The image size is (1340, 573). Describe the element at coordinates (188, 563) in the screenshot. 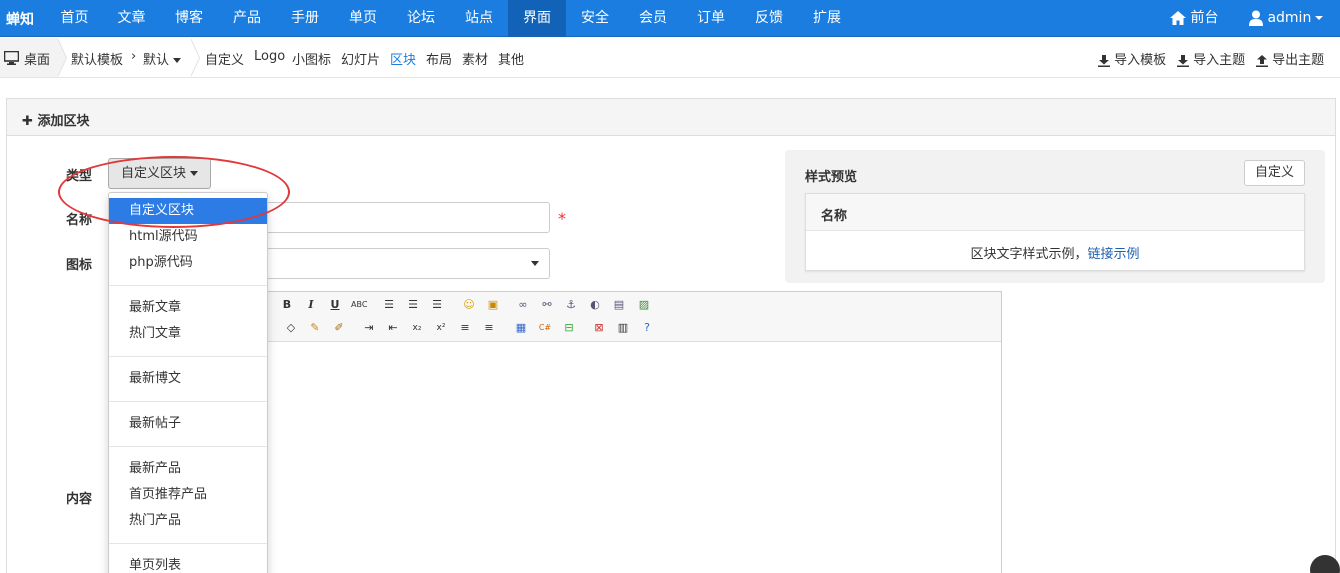

I see `dropdown-item-page-list: 单页列表` at that location.